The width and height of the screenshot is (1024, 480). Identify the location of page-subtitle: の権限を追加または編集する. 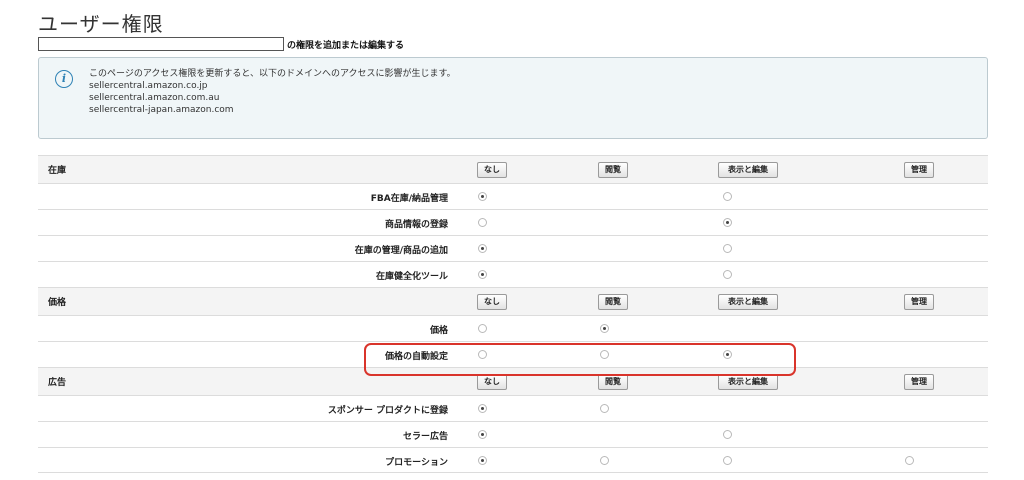
(346, 46).